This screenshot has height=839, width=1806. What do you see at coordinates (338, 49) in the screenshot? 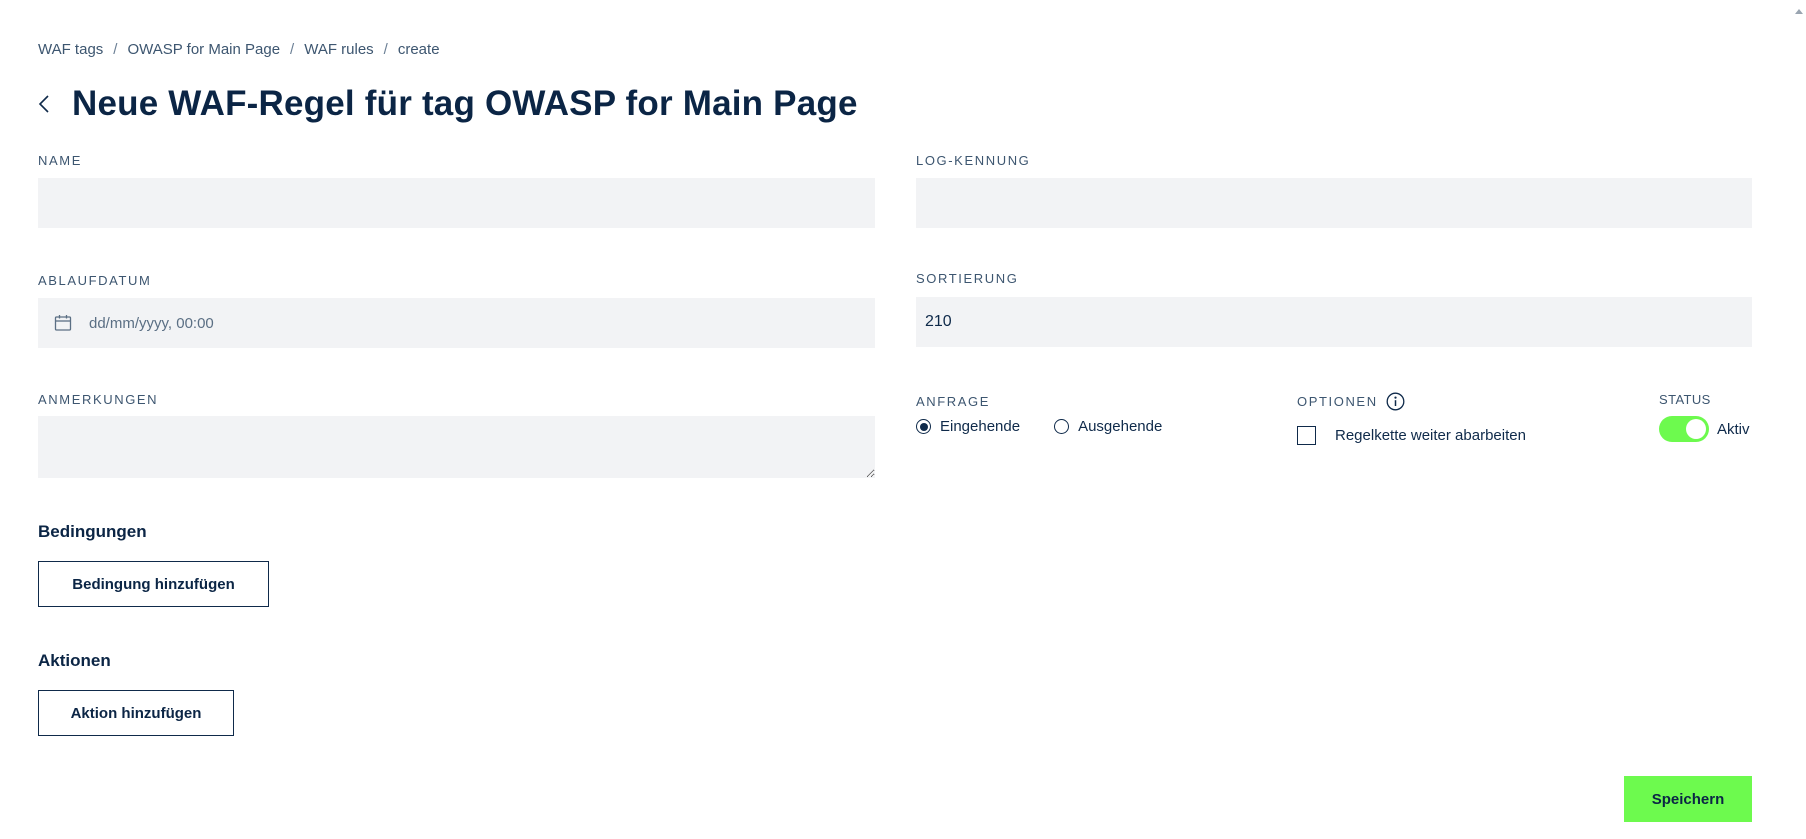
I see `breadcrumb-waf-rules: WAF rules` at bounding box center [338, 49].